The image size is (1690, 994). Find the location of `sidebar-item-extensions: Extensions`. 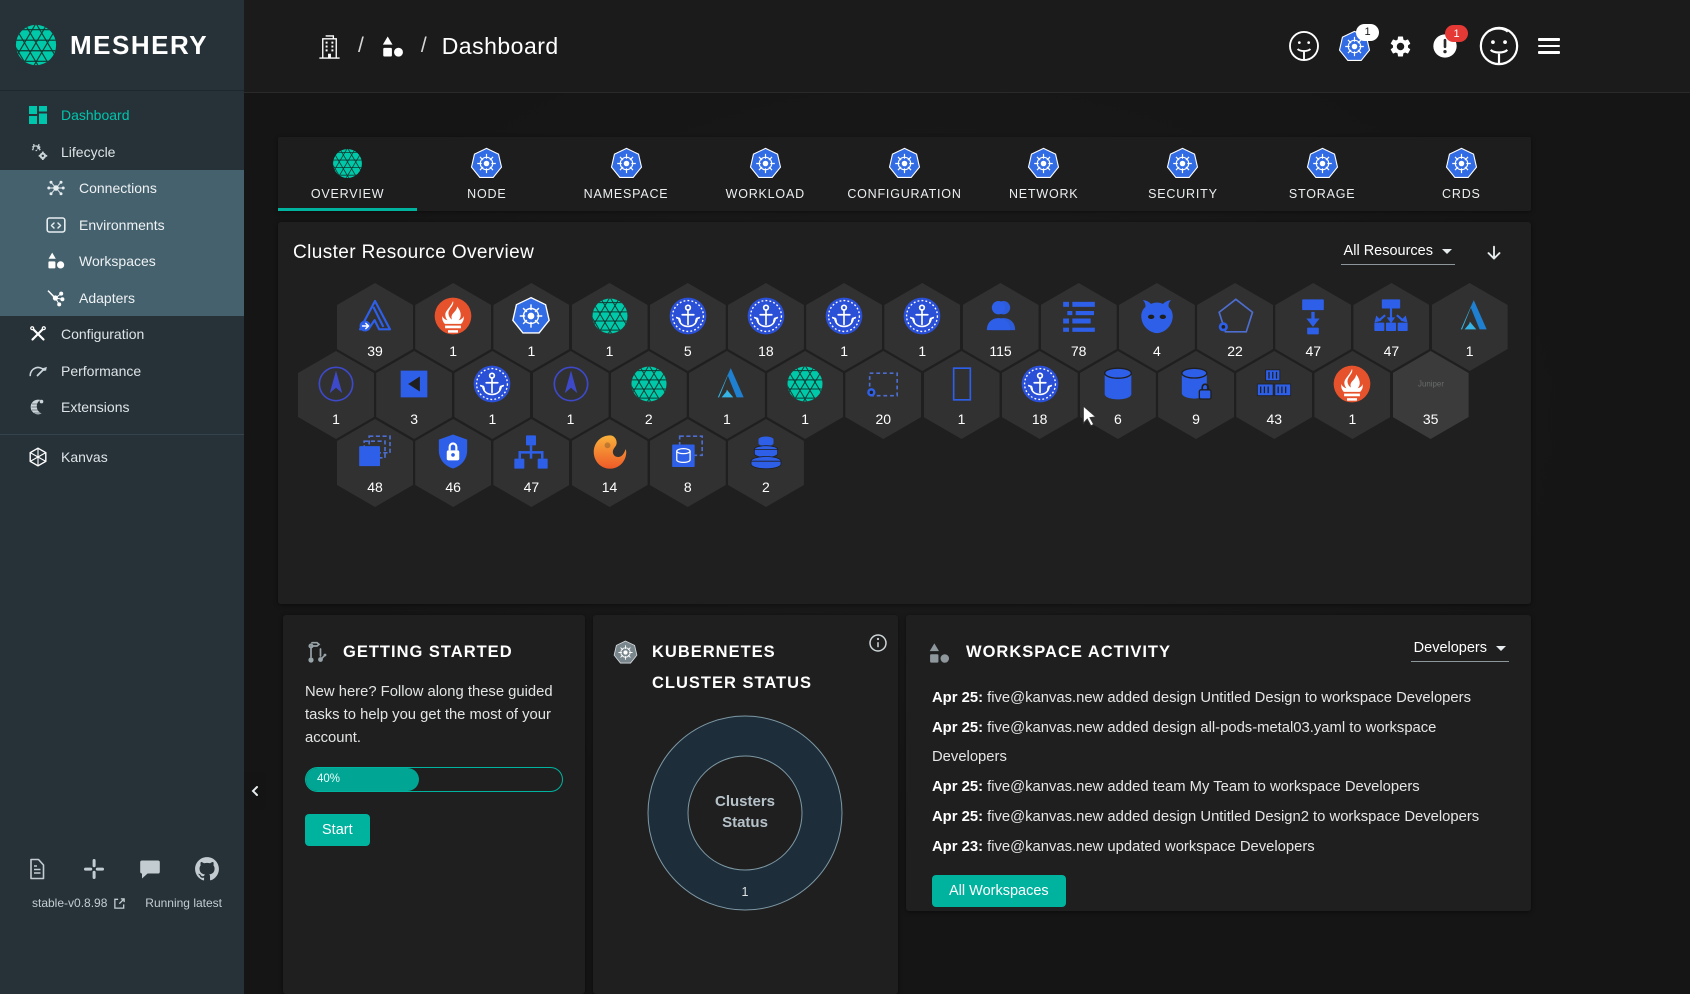

sidebar-item-extensions: Extensions is located at coordinates (122, 407).